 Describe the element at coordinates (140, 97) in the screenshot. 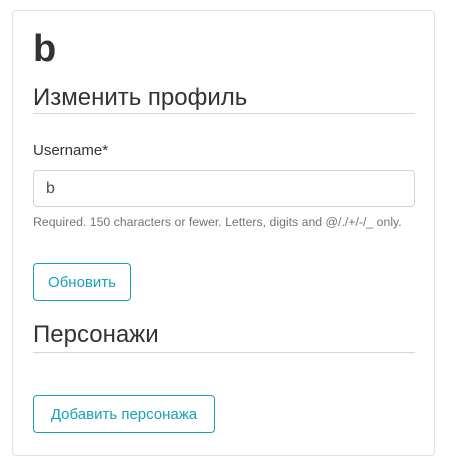

I see `edit-profile-heading: Изменить профиль` at that location.